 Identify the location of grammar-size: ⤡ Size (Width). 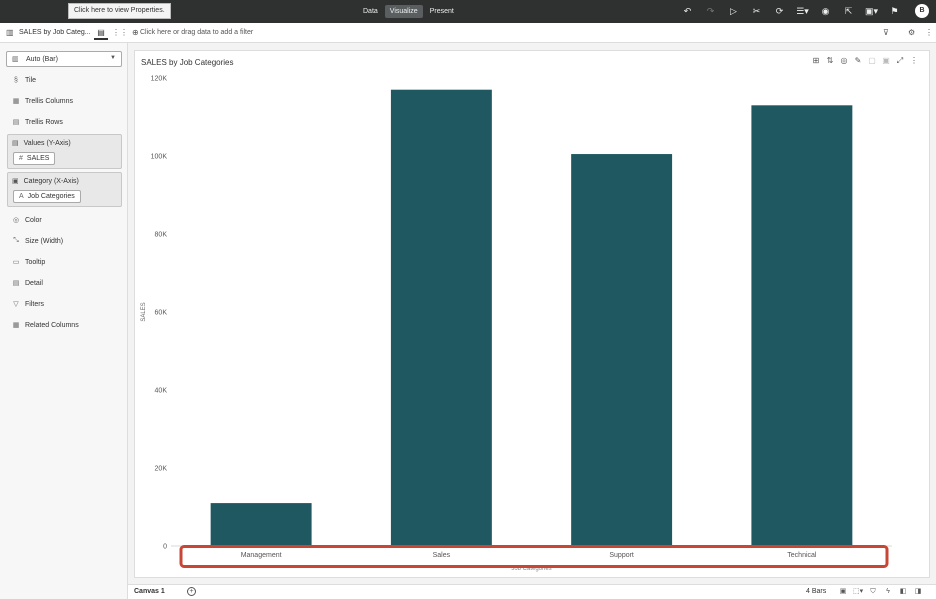
(37, 241).